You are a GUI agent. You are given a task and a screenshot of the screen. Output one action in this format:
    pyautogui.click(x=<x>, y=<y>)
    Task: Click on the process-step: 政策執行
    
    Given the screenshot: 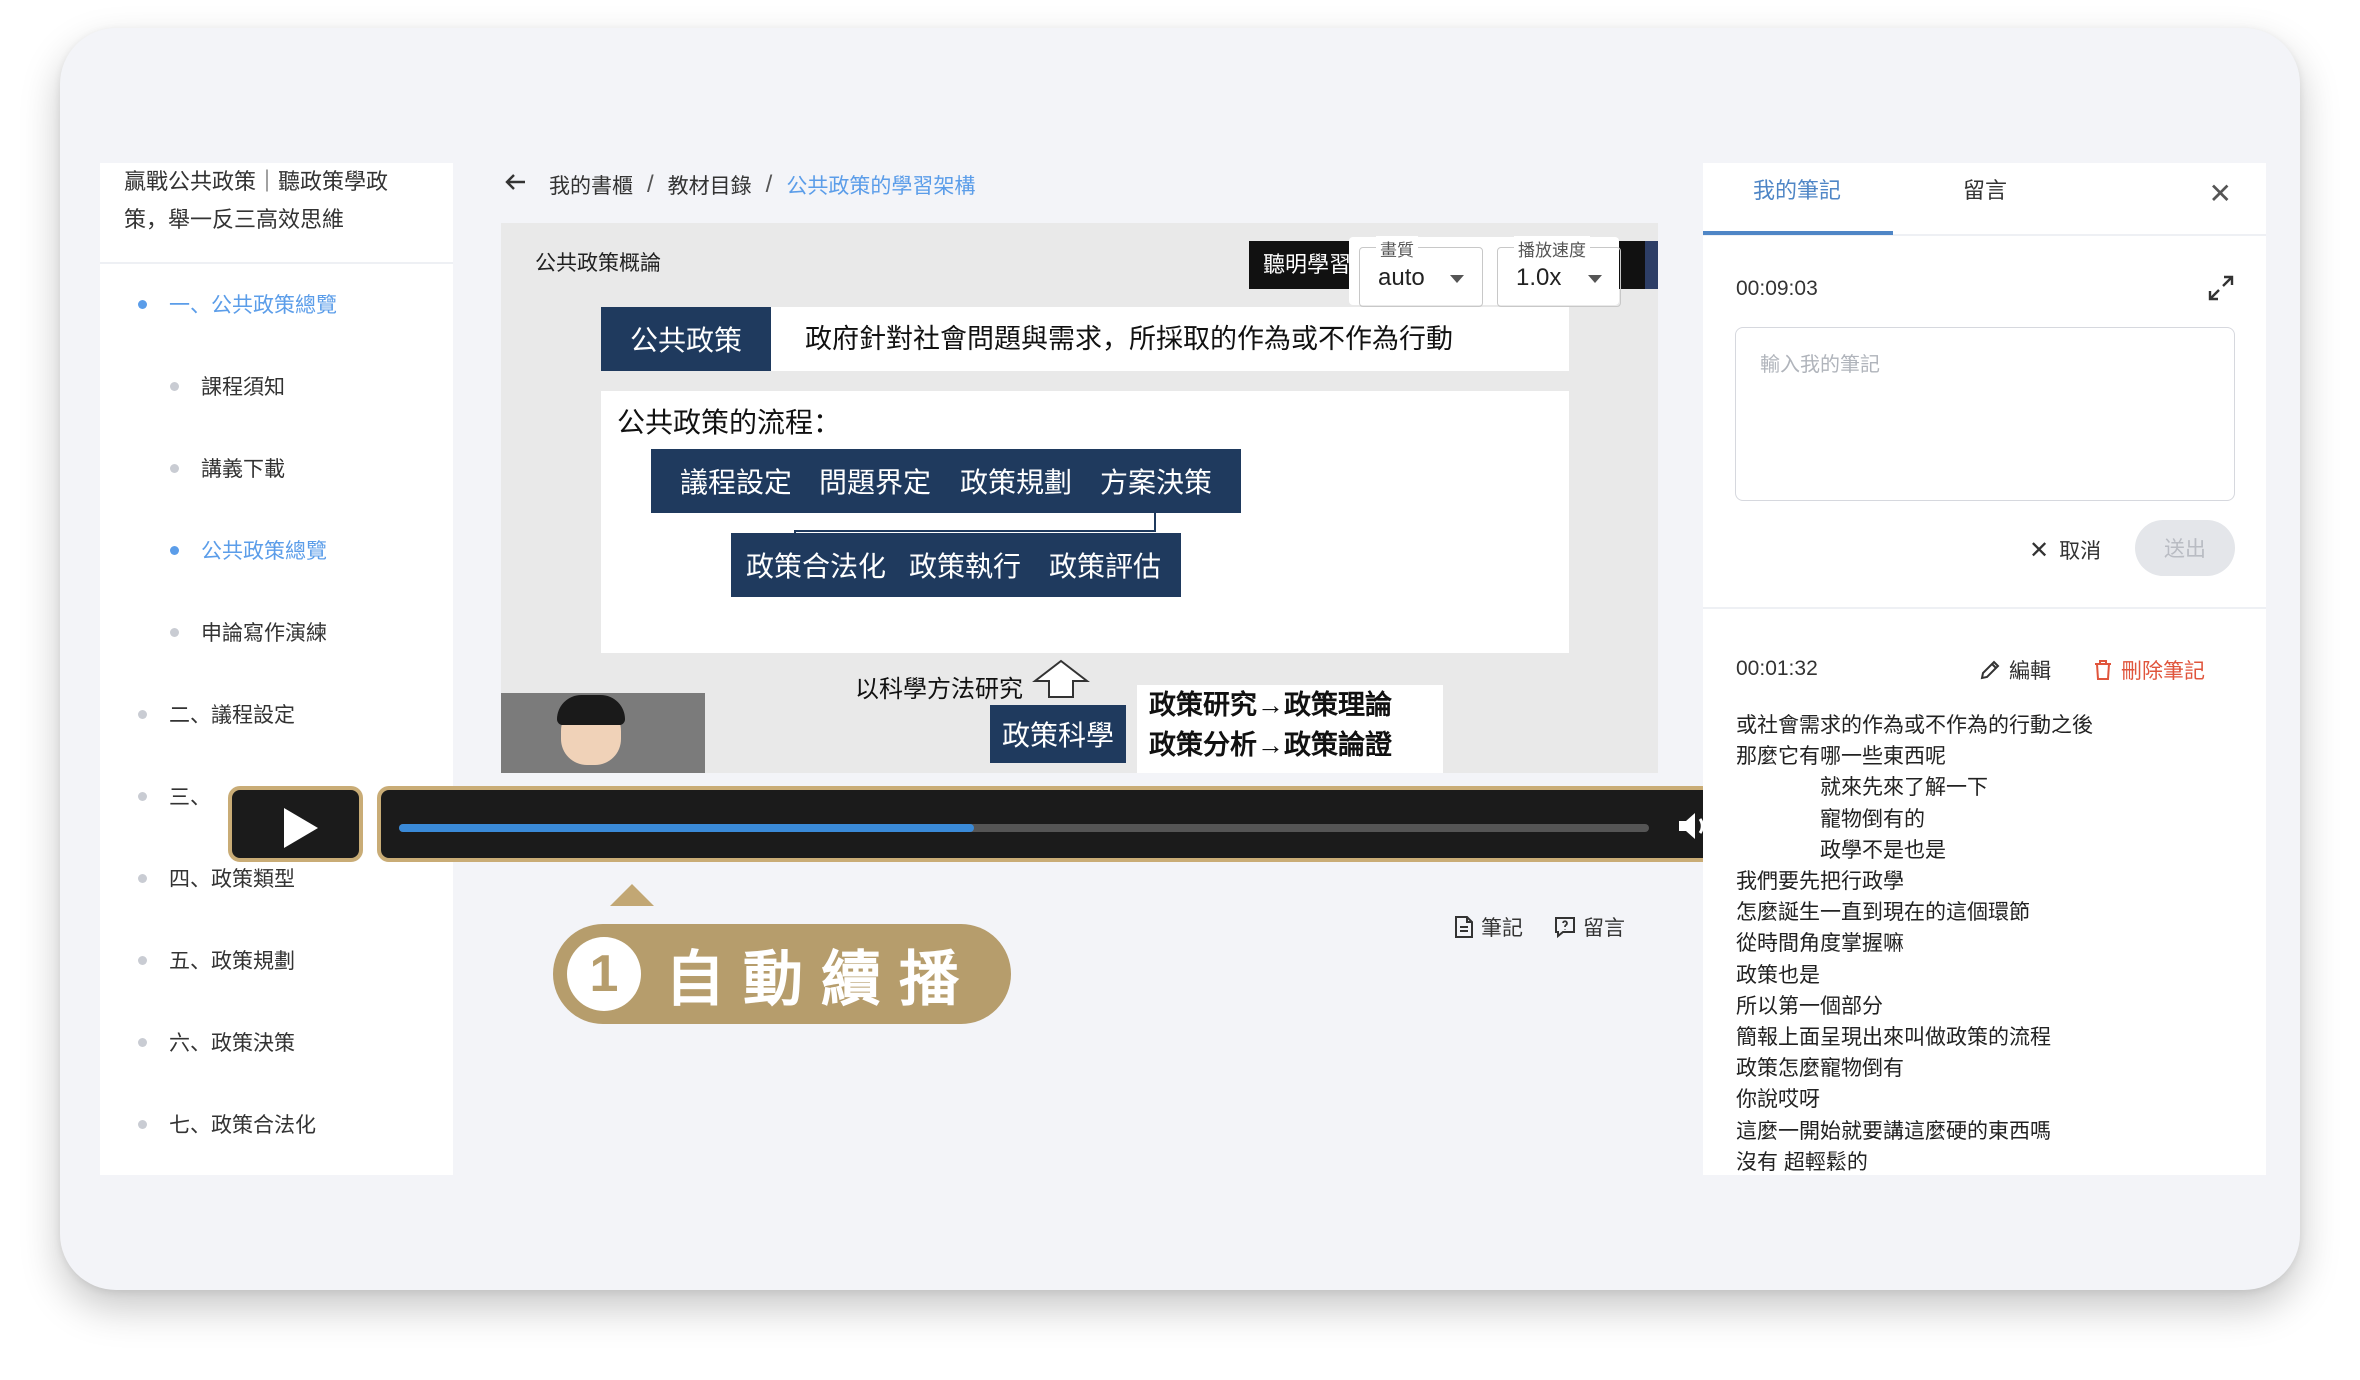 What is the action you would take?
    pyautogui.click(x=965, y=565)
    